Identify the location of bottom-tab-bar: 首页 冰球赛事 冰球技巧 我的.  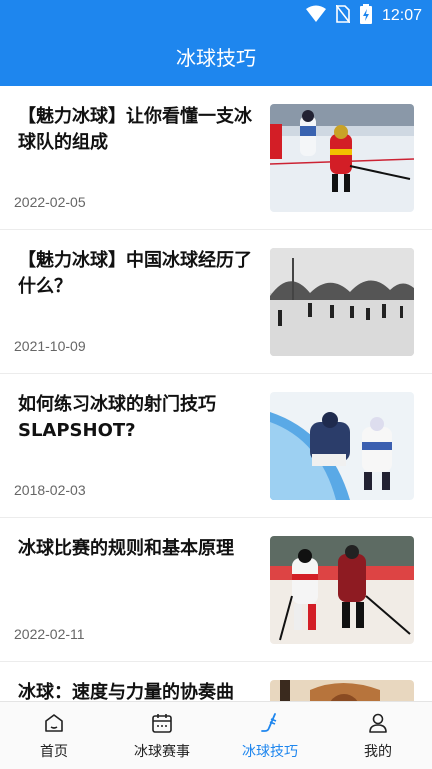
(216, 735).